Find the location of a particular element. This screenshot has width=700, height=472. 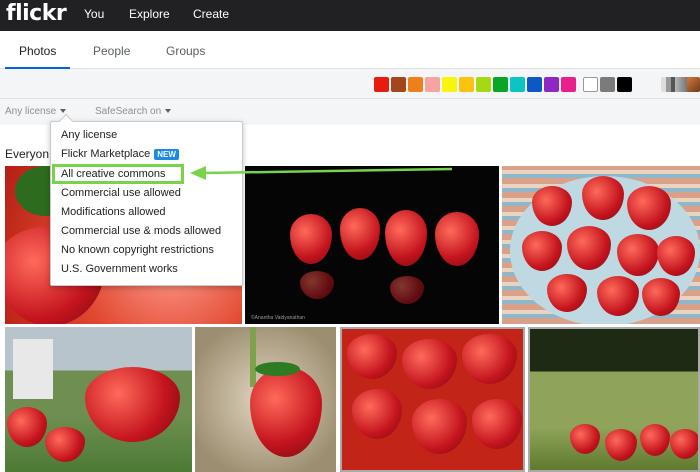

stem is located at coordinates (253, 357).